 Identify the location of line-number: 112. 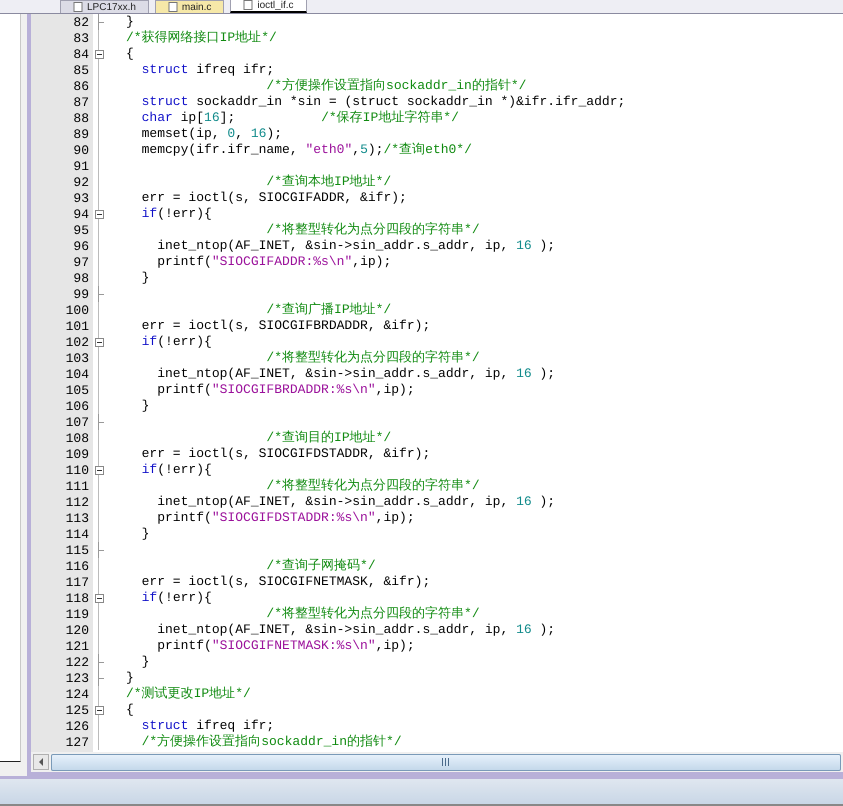
(77, 502).